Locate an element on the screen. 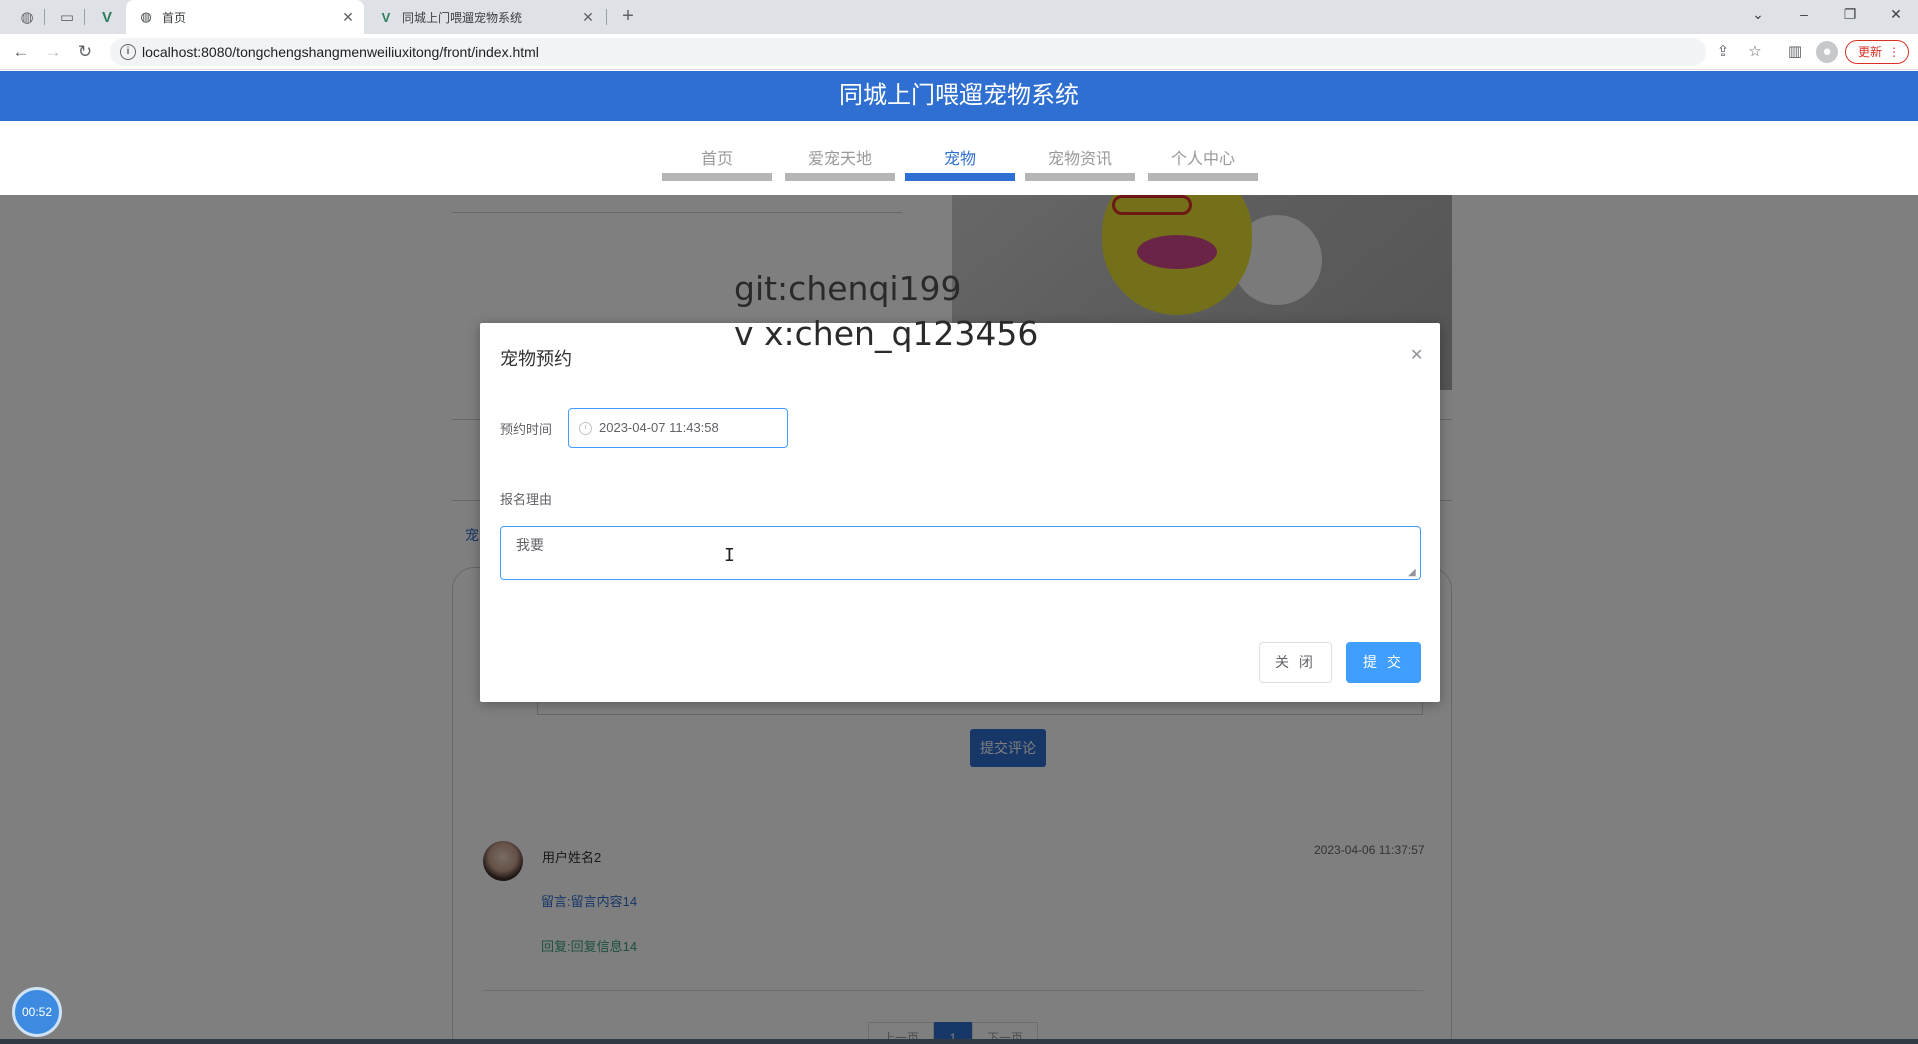  nav-item-pet-world: 爱宠天地 is located at coordinates (840, 163).